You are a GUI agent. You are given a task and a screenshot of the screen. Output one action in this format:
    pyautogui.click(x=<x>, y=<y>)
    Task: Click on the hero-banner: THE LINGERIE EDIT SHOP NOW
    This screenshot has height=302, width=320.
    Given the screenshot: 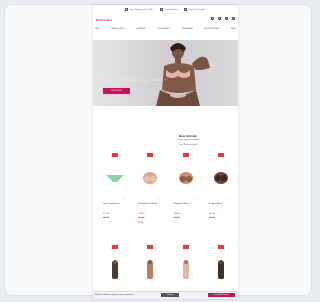 What is the action you would take?
    pyautogui.click(x=165, y=73)
    